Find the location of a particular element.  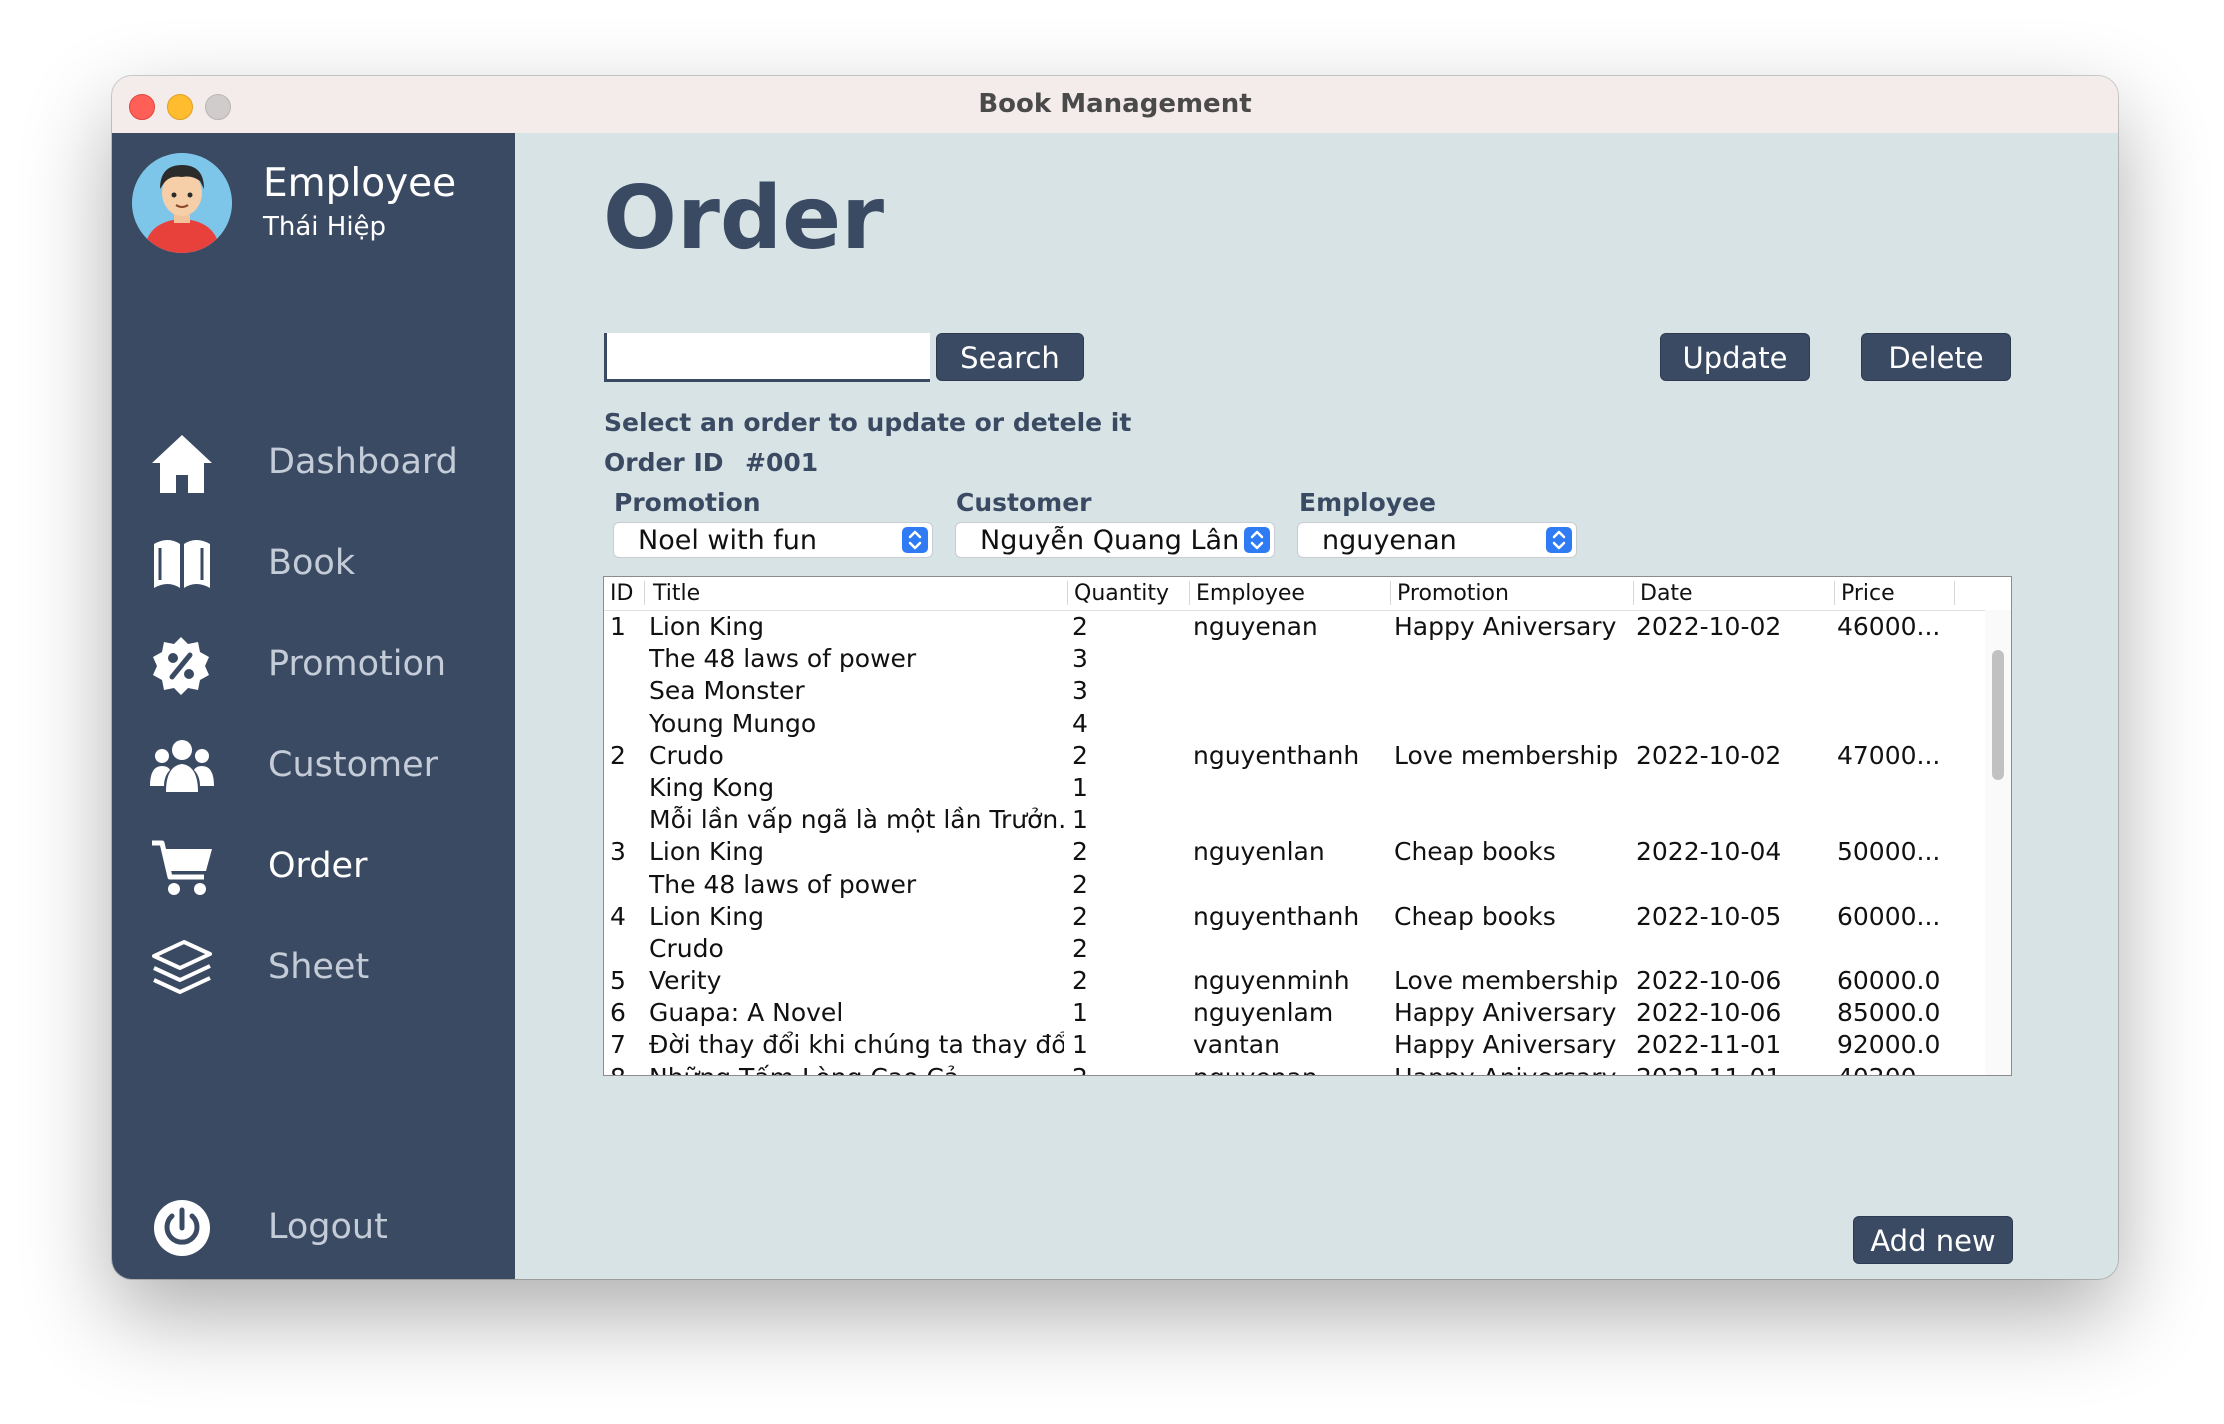

nav-item-dashboard: Dashboard is located at coordinates (320, 464).